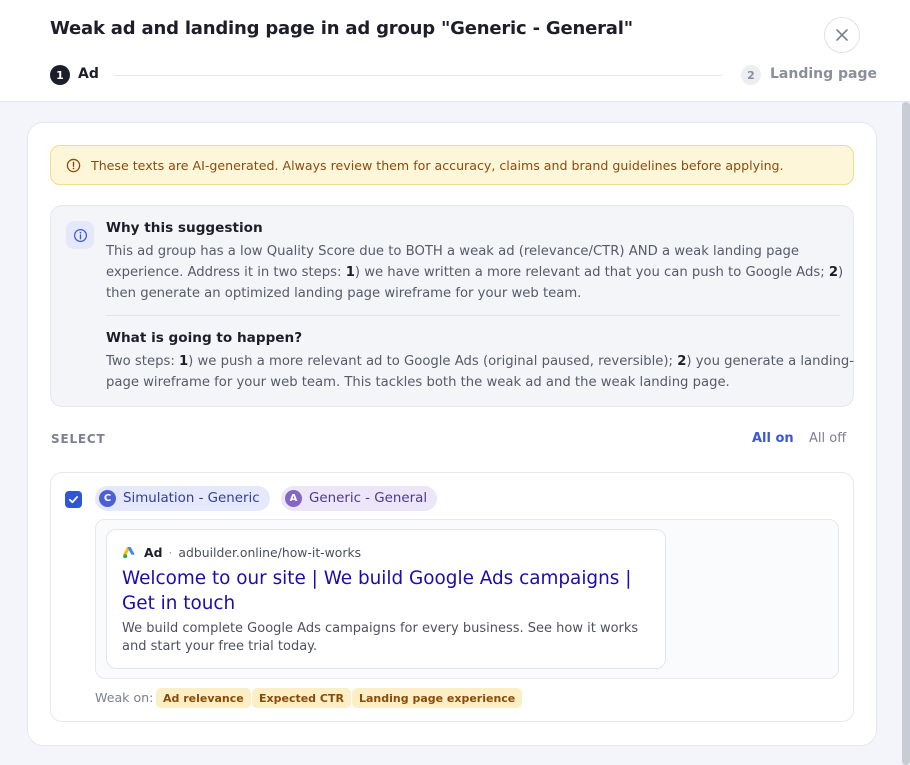 The width and height of the screenshot is (910, 765). I want to click on checkmark-icon, so click(73, 500).